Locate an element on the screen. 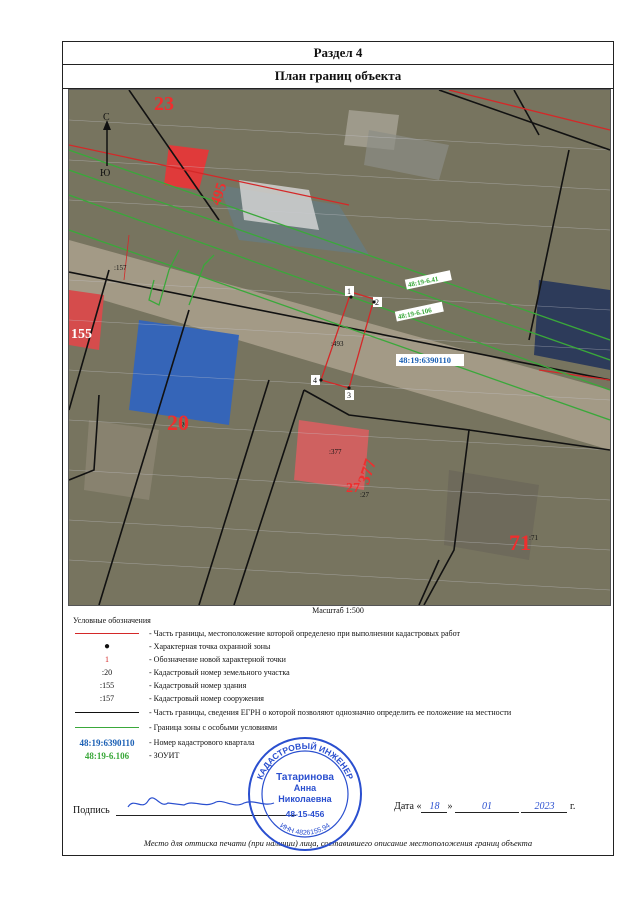  stamp-line3: Николаевна is located at coordinates (305, 799).